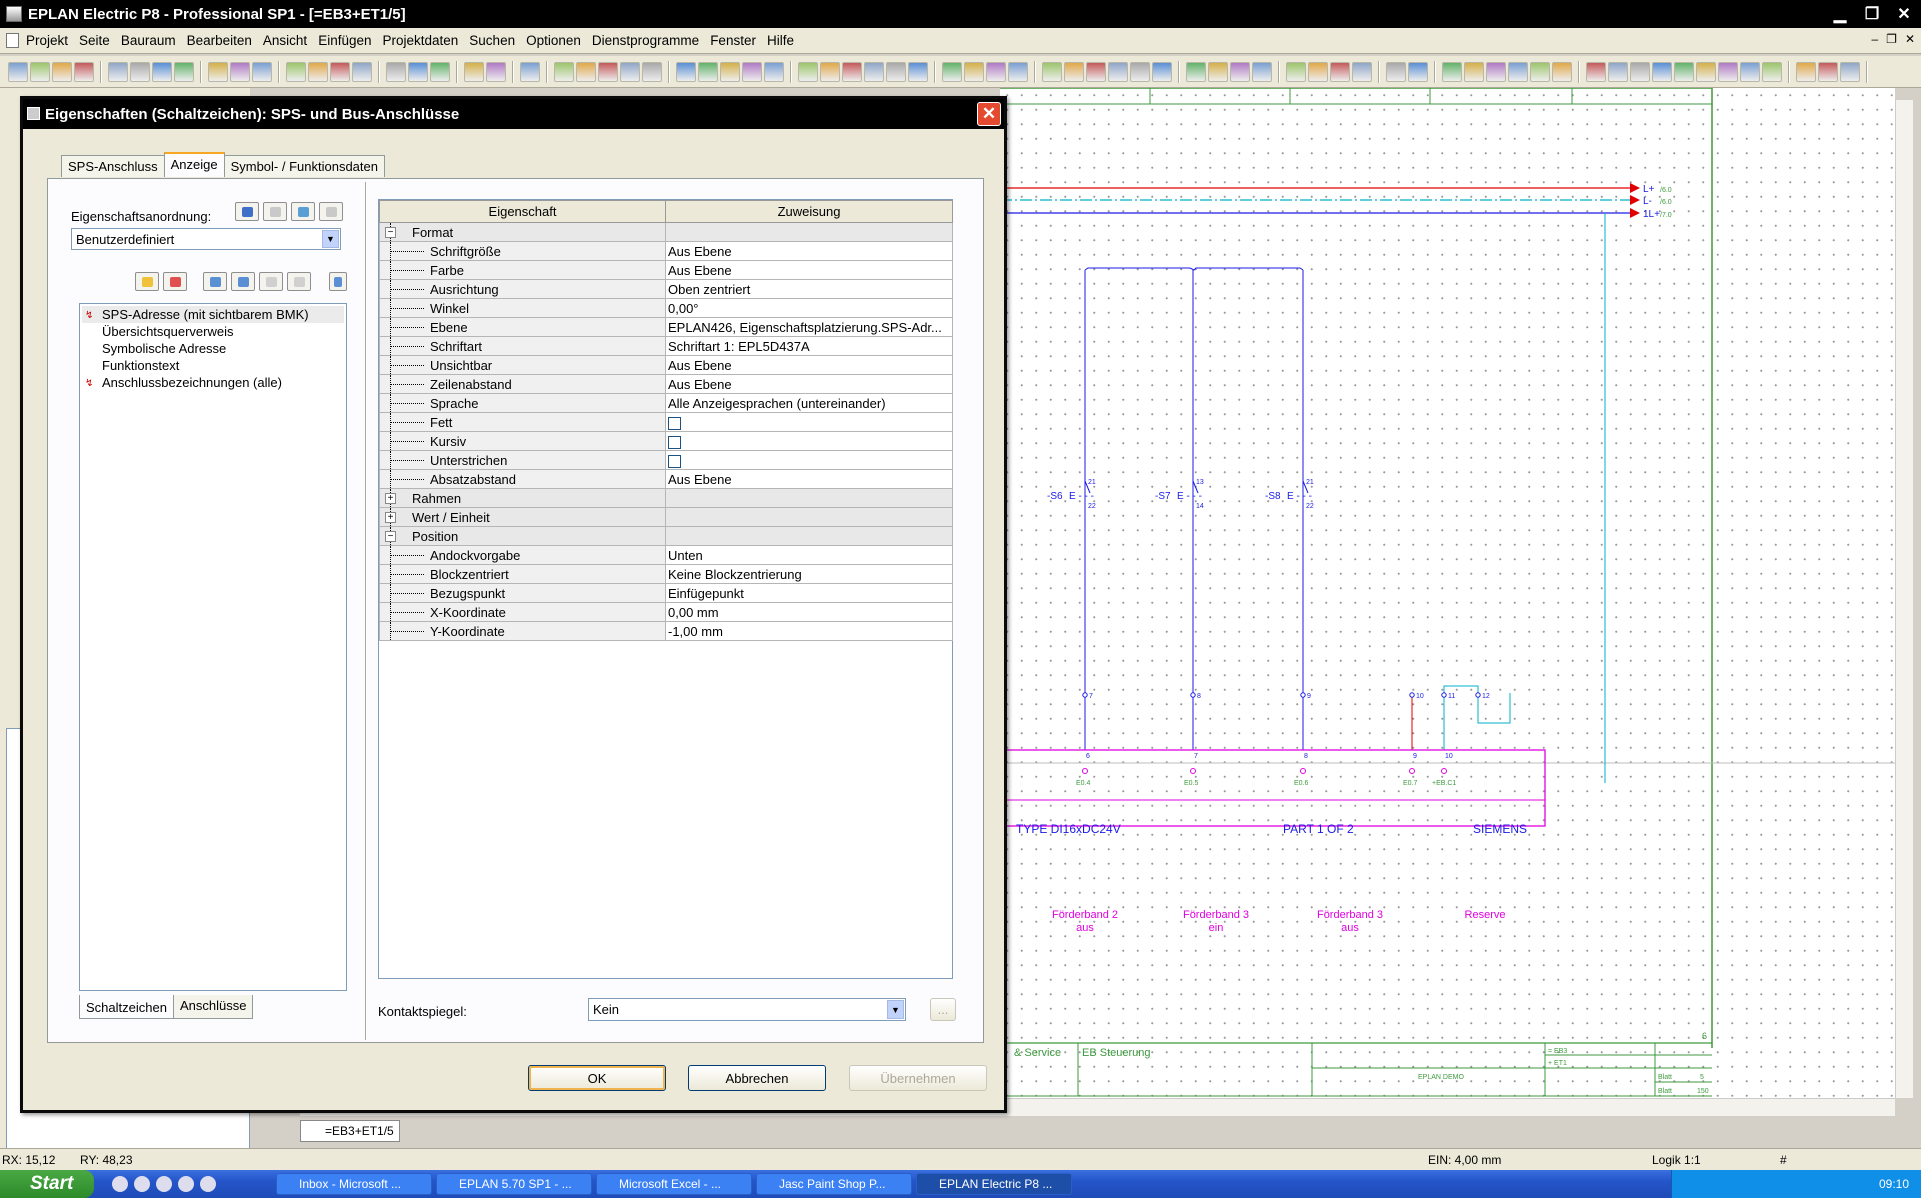 The width and height of the screenshot is (1921, 1198). Describe the element at coordinates (666, 384) in the screenshot. I see `property-row: Zeilenabstand Aus Ebene` at that location.